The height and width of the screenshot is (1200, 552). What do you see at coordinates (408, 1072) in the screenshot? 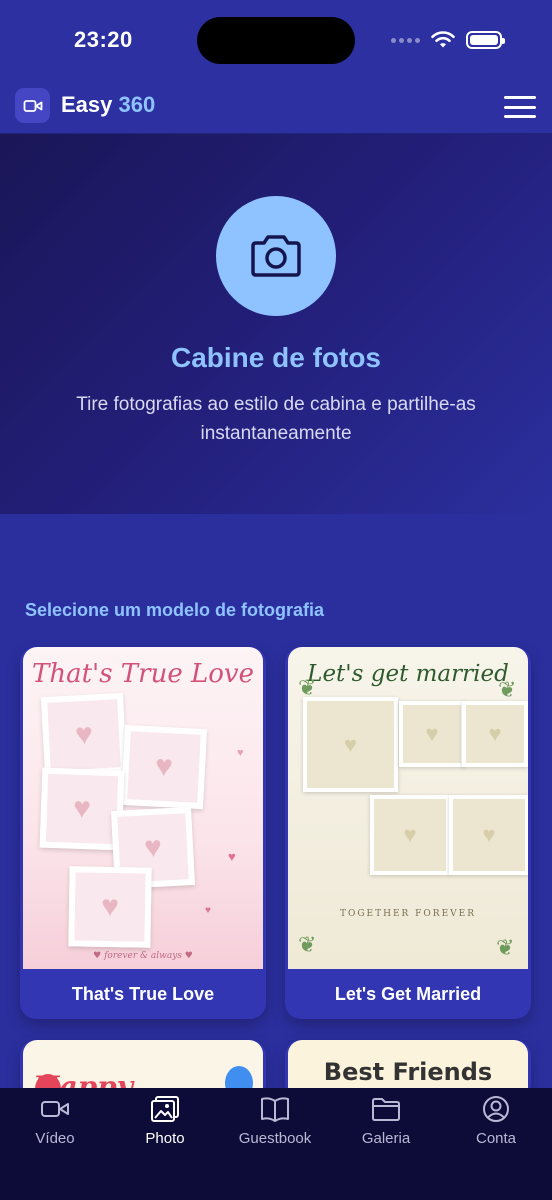
I see `thumb-title: Best Friends` at bounding box center [408, 1072].